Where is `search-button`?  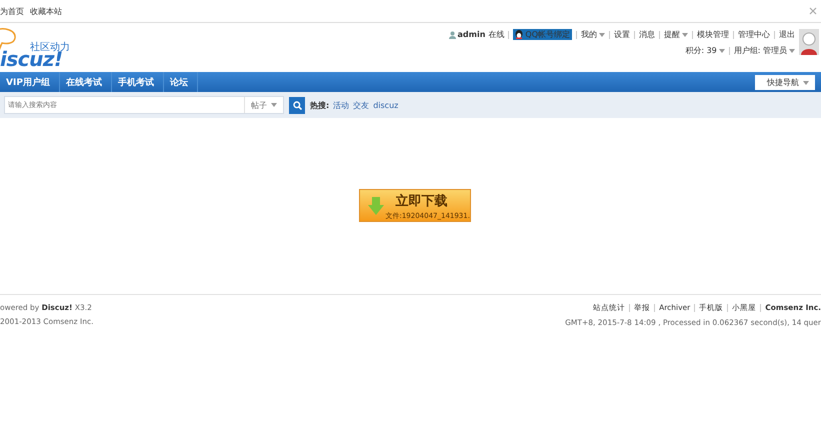
search-button is located at coordinates (297, 105).